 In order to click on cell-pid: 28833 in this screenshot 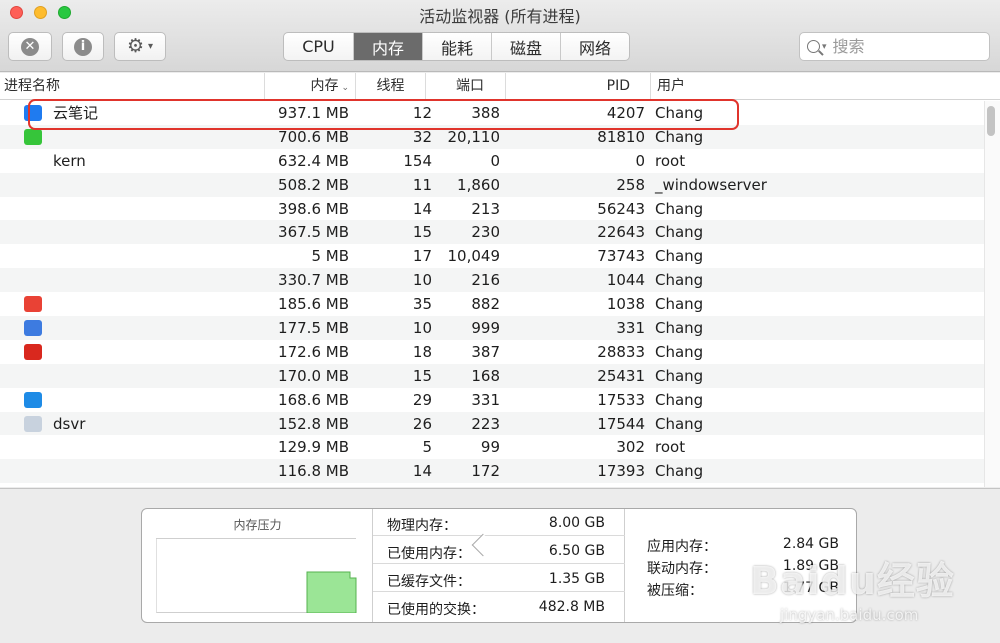, I will do `click(621, 351)`.